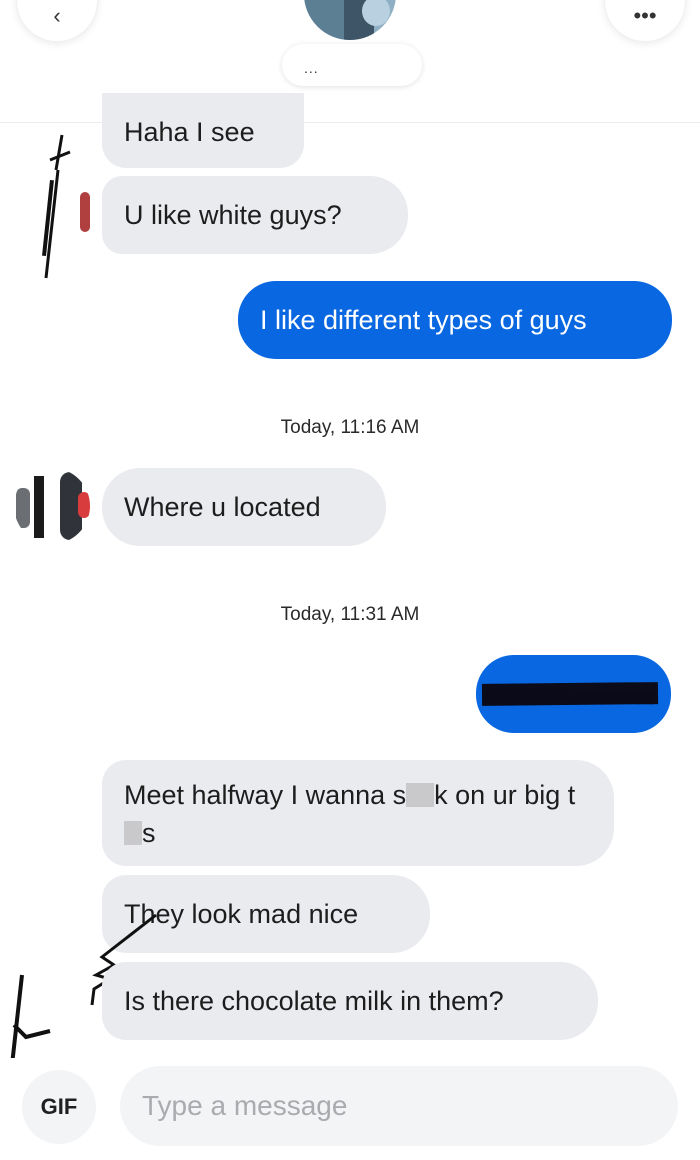 This screenshot has height=1160, width=700. What do you see at coordinates (350, 614) in the screenshot?
I see `timestamp: Today, 11:31 AM` at bounding box center [350, 614].